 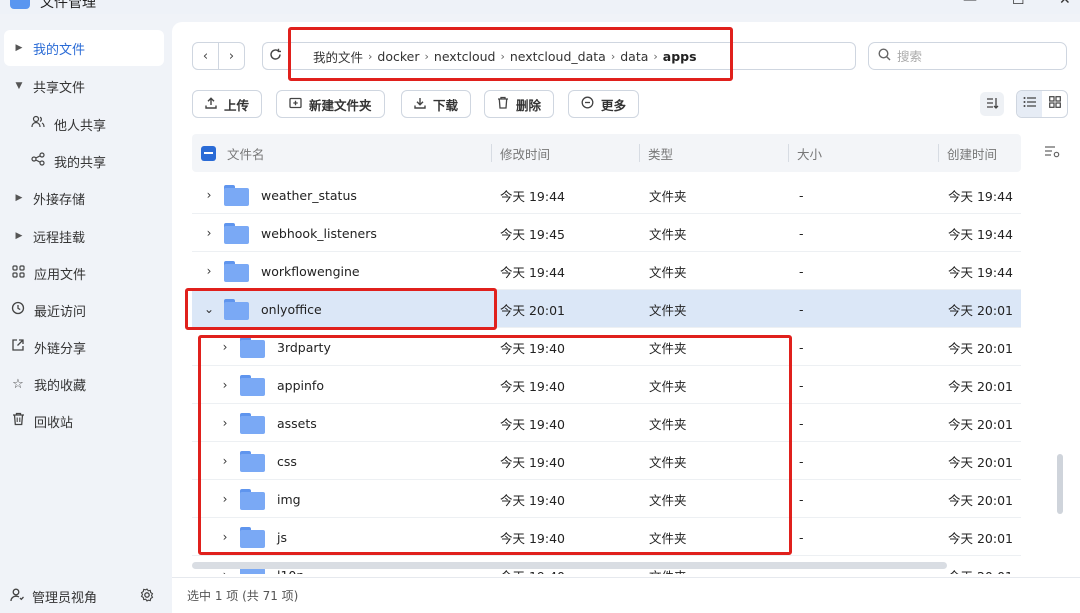 What do you see at coordinates (86, 596) in the screenshot?
I see `admin-view: 管理员视角` at bounding box center [86, 596].